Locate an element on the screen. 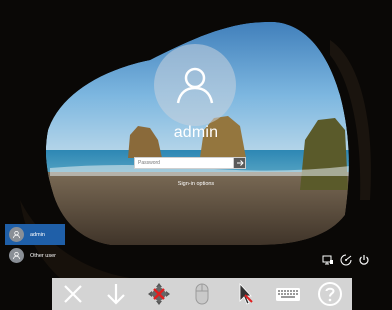 The height and width of the screenshot is (310, 392). mouse-button is located at coordinates (202, 294).